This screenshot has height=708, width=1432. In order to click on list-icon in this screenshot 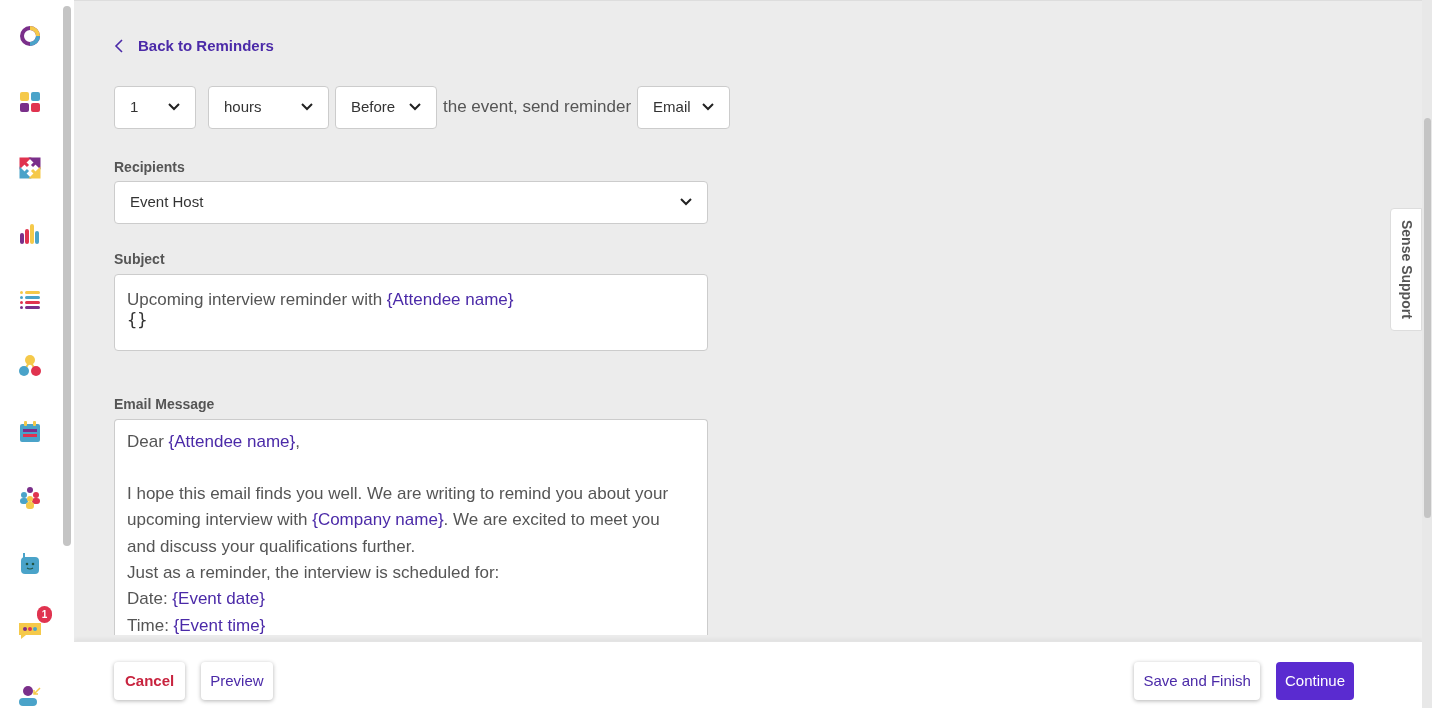, I will do `click(30, 300)`.